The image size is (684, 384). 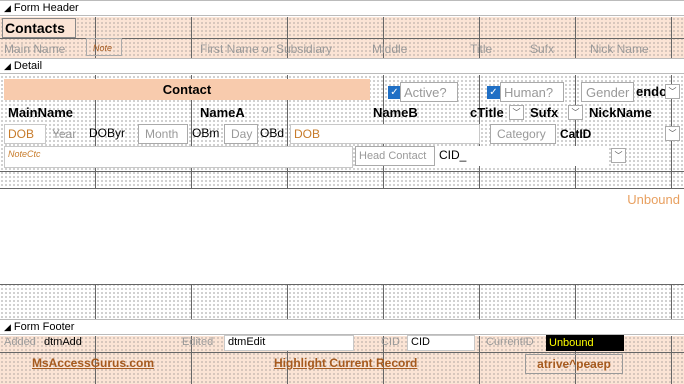 What do you see at coordinates (441, 343) in the screenshot?
I see `cid-field: CID` at bounding box center [441, 343].